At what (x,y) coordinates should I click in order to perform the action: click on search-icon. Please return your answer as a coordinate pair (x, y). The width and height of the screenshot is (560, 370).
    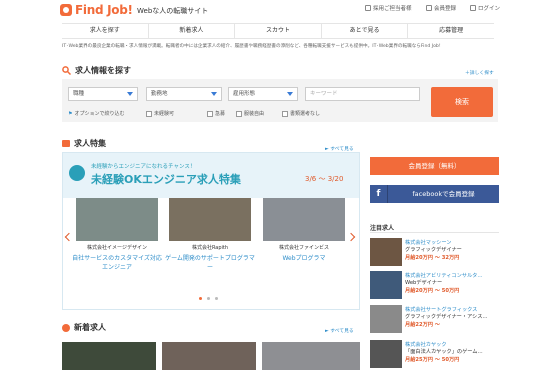
    Looking at the image, I should click on (66, 70).